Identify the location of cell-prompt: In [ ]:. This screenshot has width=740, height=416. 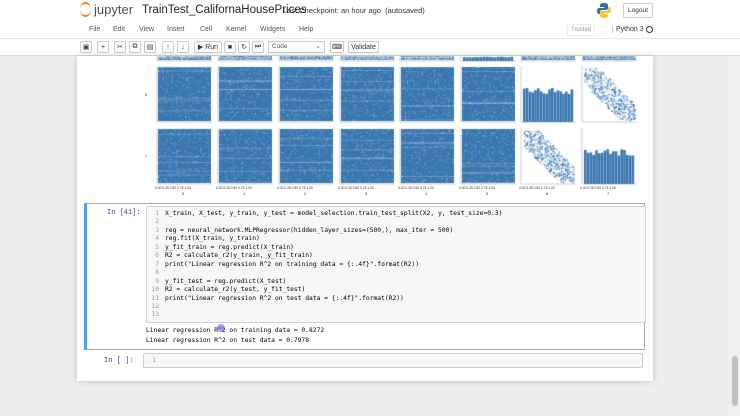
(119, 361).